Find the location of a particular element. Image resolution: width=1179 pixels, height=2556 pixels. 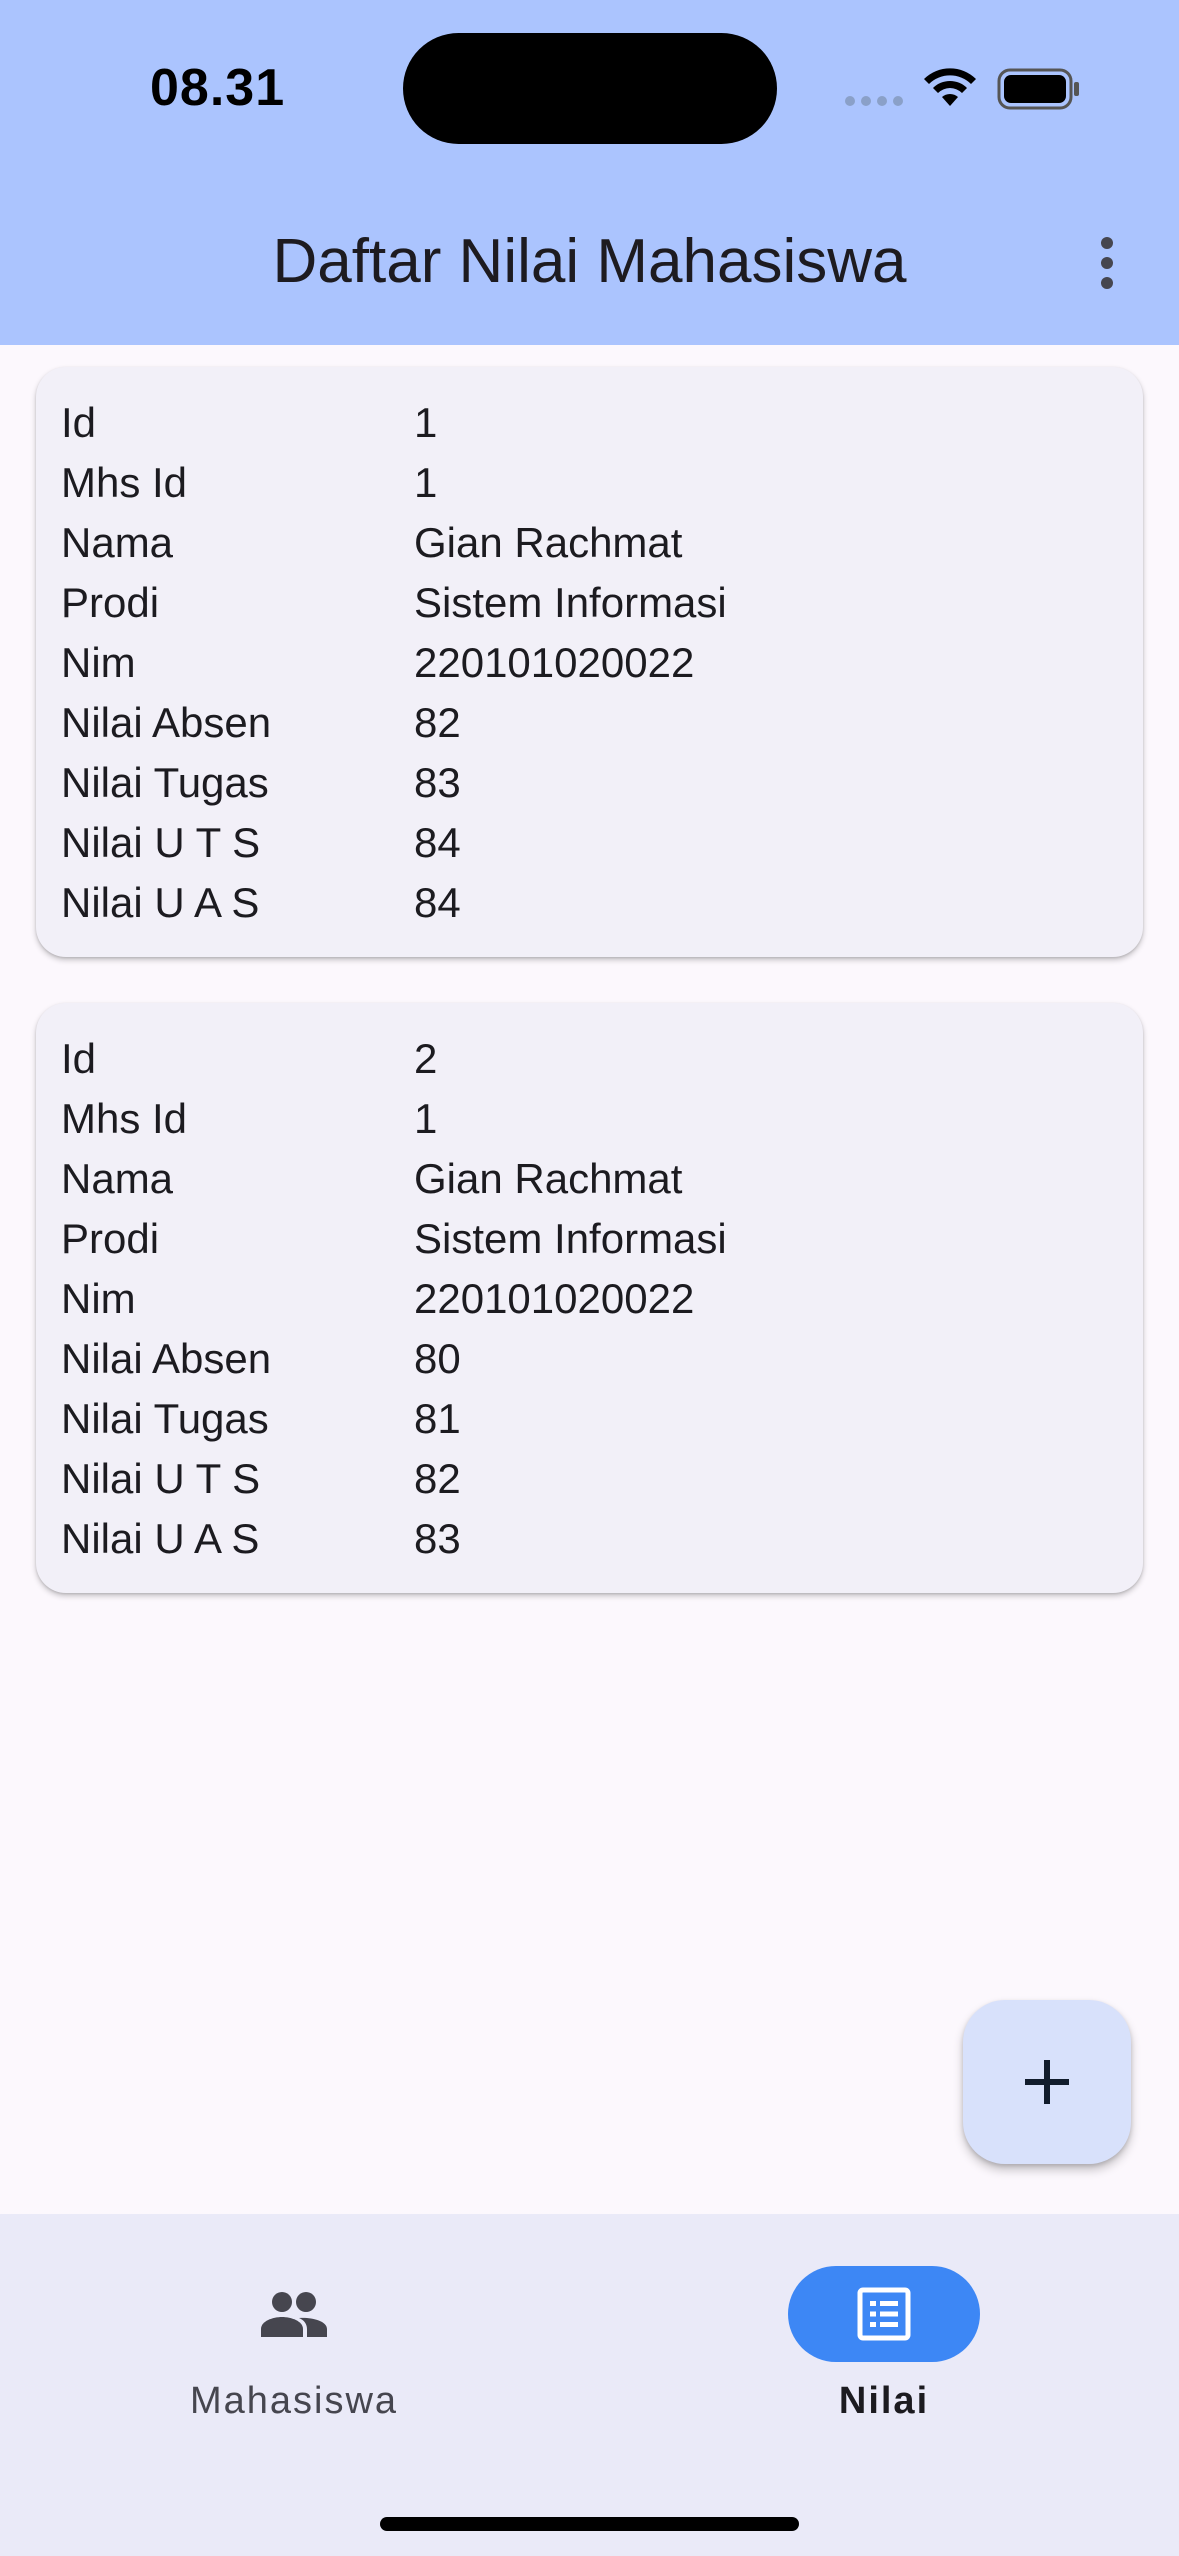

people-icon is located at coordinates (294, 2314).